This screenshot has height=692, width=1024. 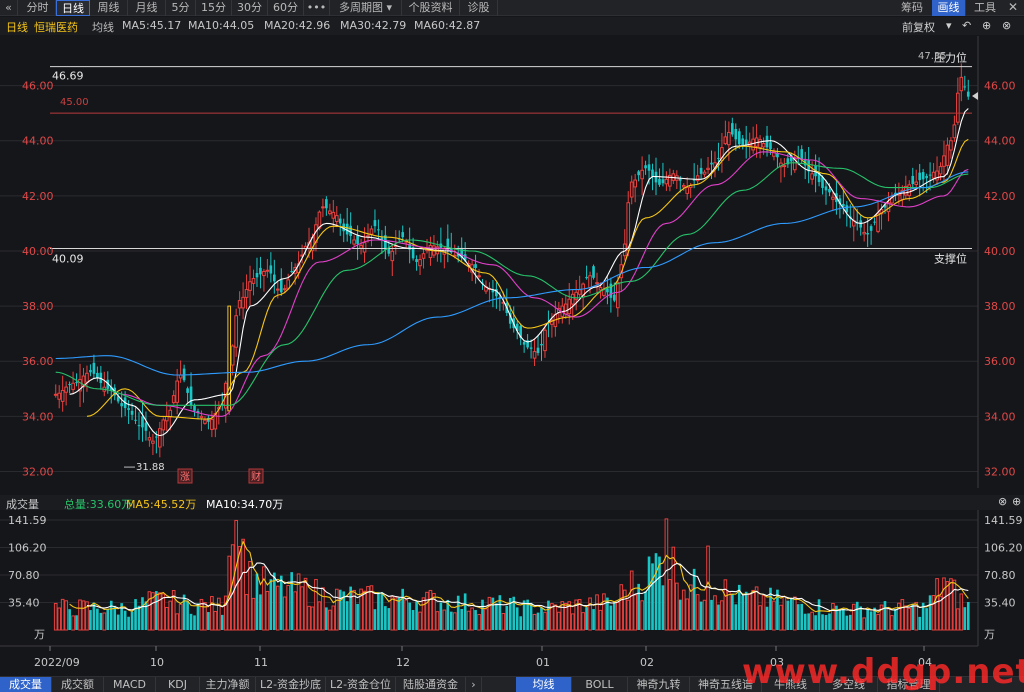 I want to click on marker-zhang: 涨, so click(x=185, y=477).